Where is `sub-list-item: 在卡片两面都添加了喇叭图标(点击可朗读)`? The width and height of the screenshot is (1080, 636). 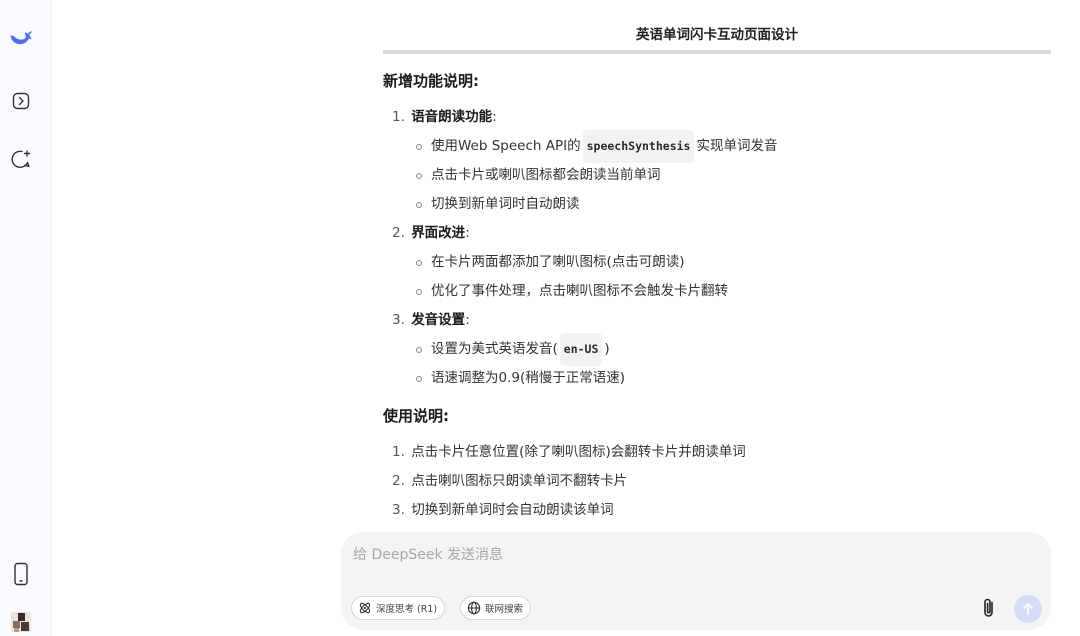 sub-list-item: 在卡片两面都添加了喇叭图标(点击可朗读) is located at coordinates (718, 262).